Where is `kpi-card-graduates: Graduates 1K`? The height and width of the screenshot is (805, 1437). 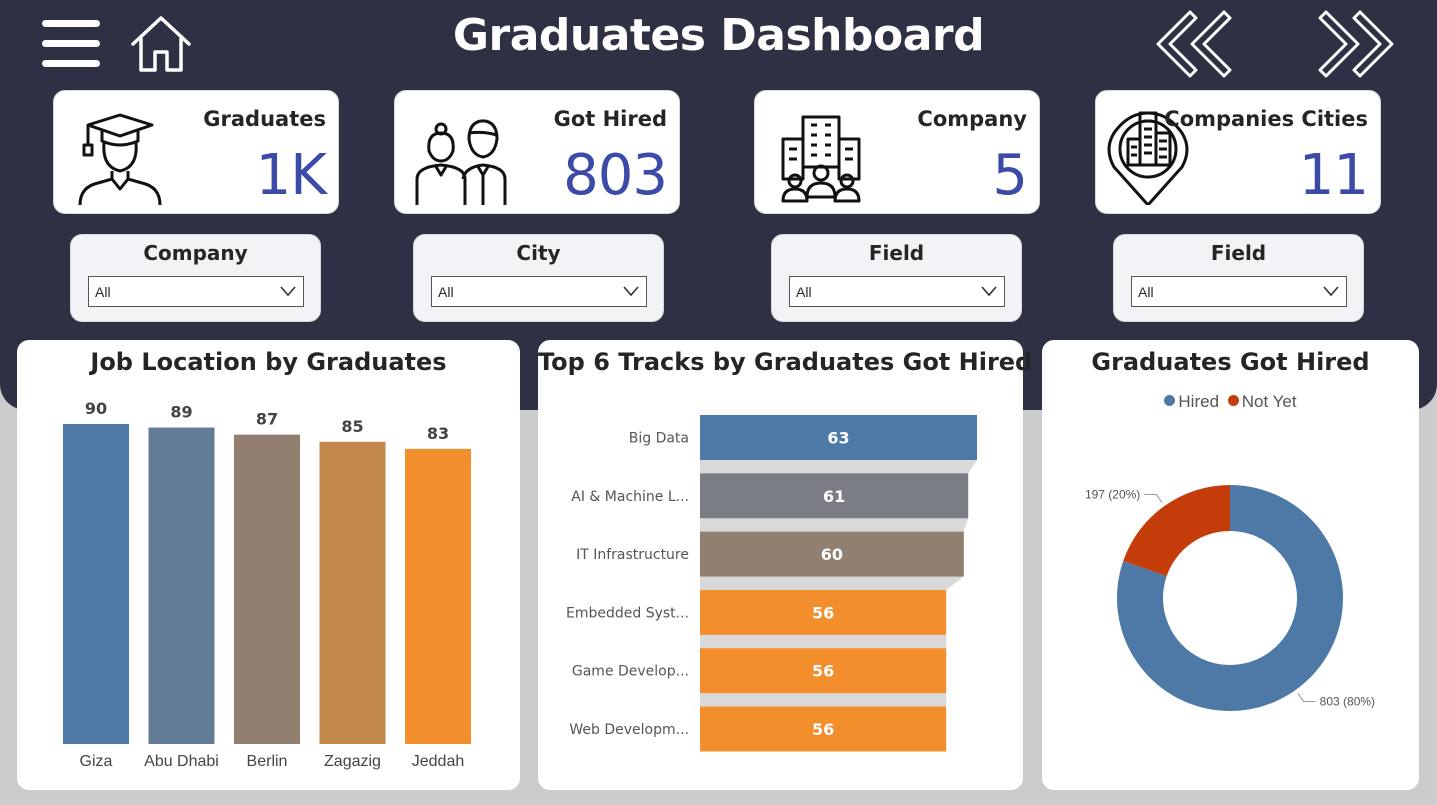 kpi-card-graduates: Graduates 1K is located at coordinates (196, 152).